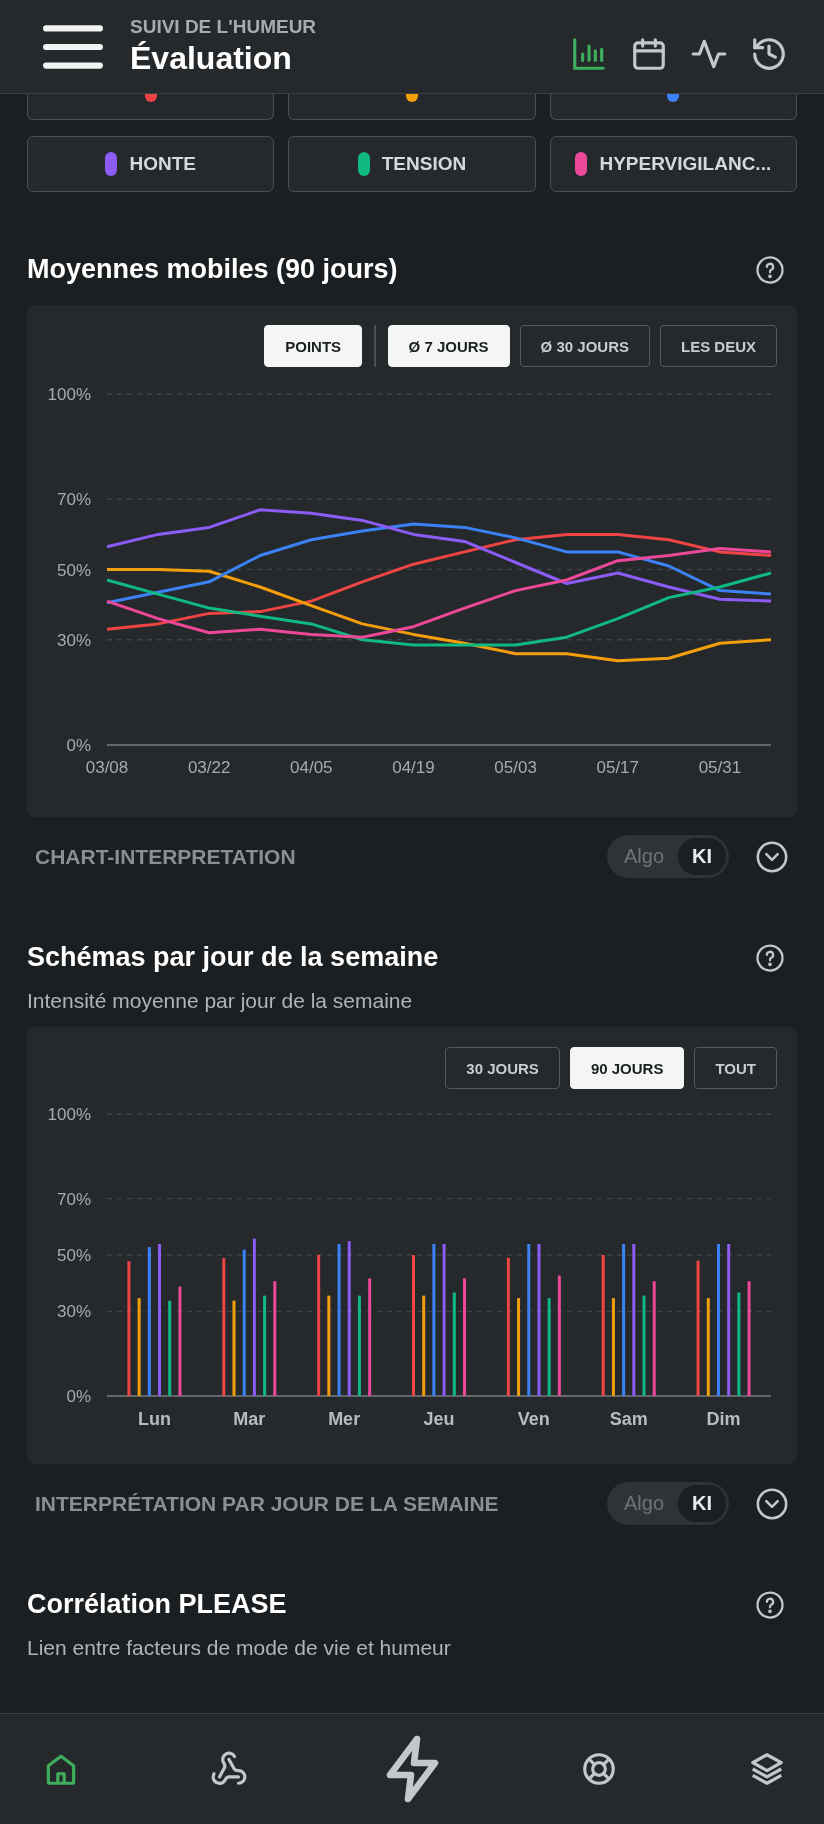  Describe the element at coordinates (767, 1769) in the screenshot. I see `layers-icon` at that location.